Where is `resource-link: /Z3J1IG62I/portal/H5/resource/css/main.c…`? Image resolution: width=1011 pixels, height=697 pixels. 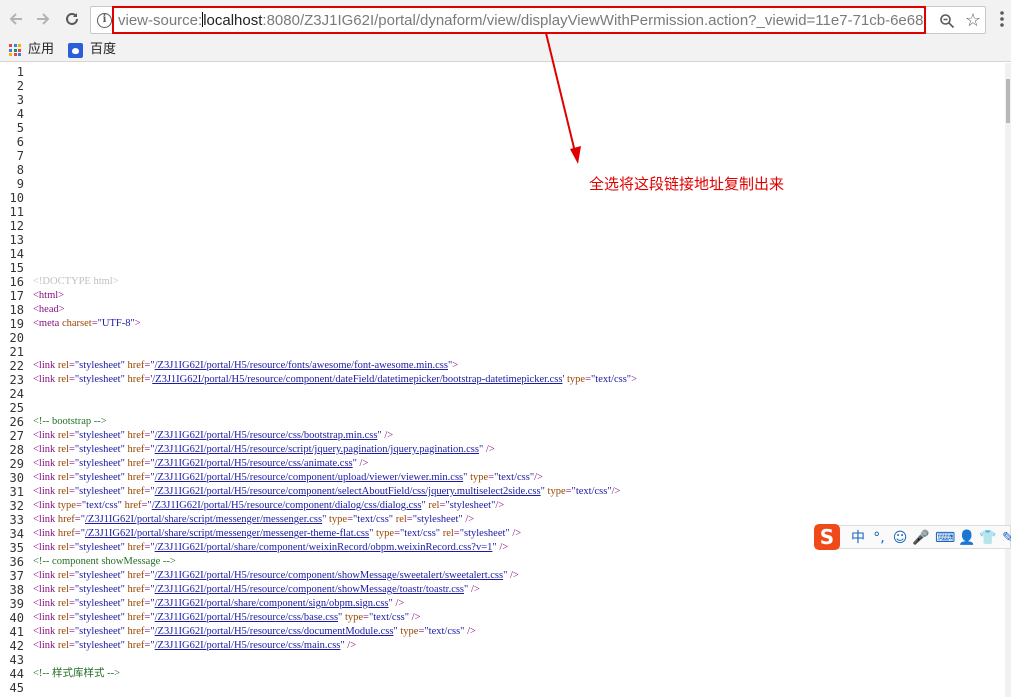 resource-link: /Z3J1IG62I/portal/H5/resource/css/main.c… is located at coordinates (248, 645).